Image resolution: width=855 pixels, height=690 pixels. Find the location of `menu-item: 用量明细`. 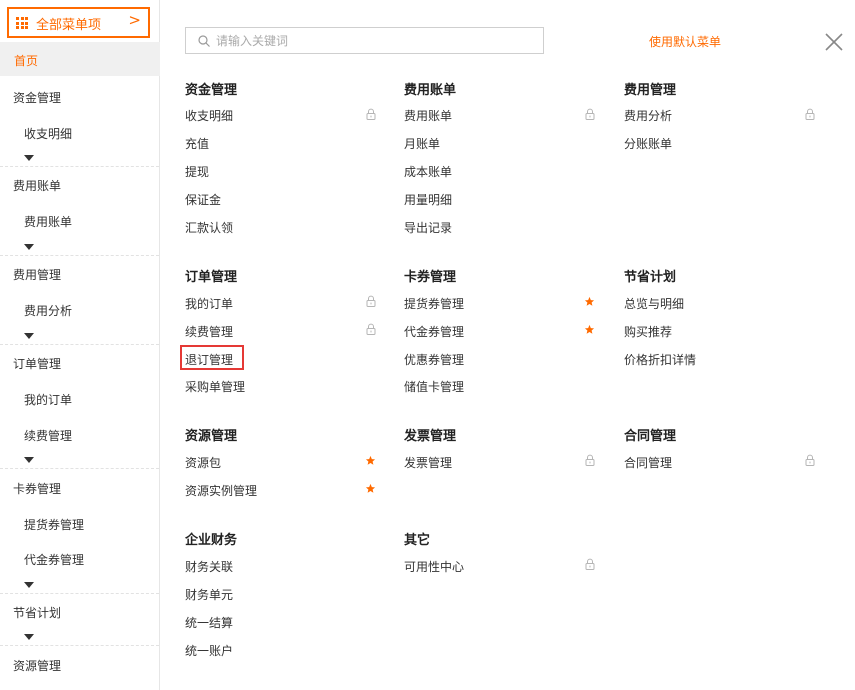

menu-item: 用量明细 is located at coordinates (428, 199).